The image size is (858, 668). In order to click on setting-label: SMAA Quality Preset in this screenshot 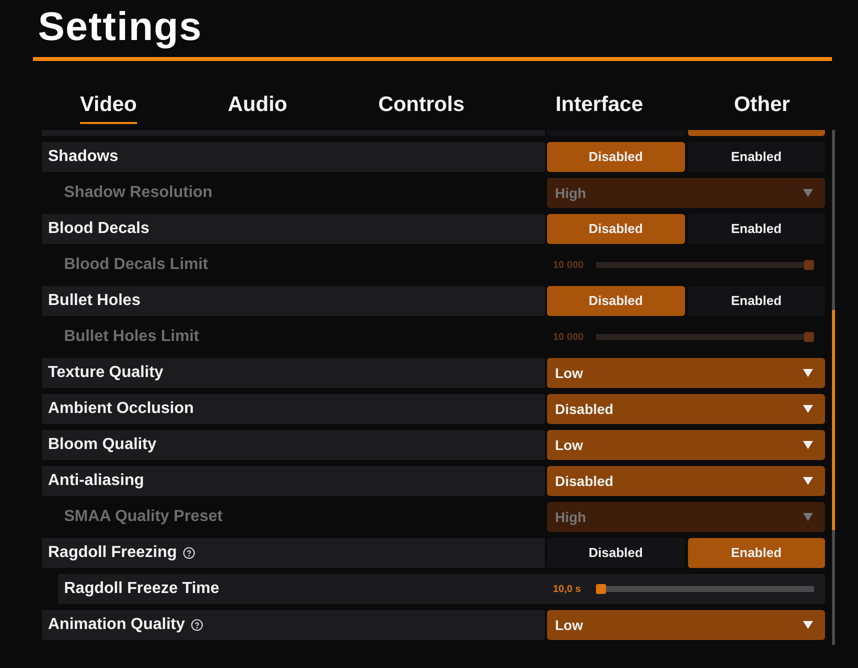, I will do `click(143, 517)`.